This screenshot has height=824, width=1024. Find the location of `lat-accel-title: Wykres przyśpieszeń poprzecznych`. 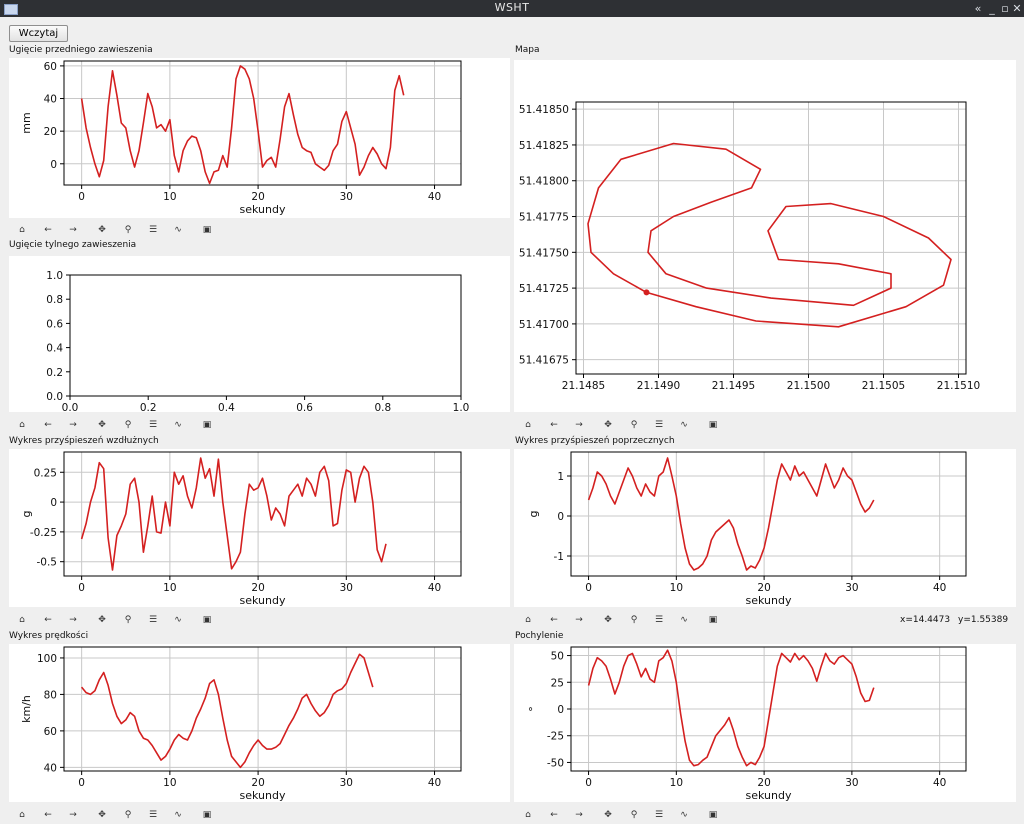

lat-accel-title: Wykres przyśpieszeń poprzecznych is located at coordinates (595, 441).